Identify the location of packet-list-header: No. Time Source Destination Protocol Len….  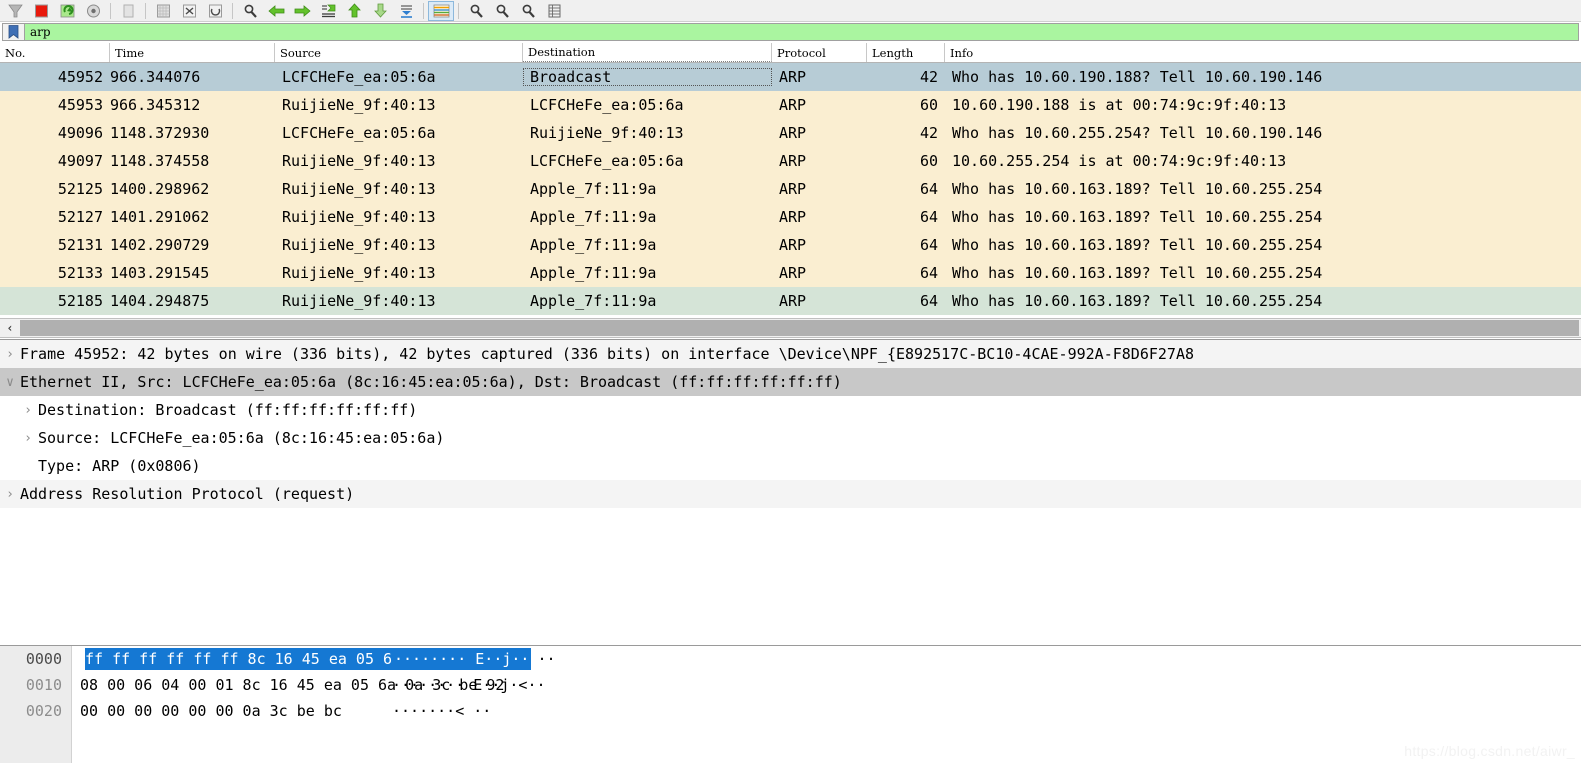
(790, 53).